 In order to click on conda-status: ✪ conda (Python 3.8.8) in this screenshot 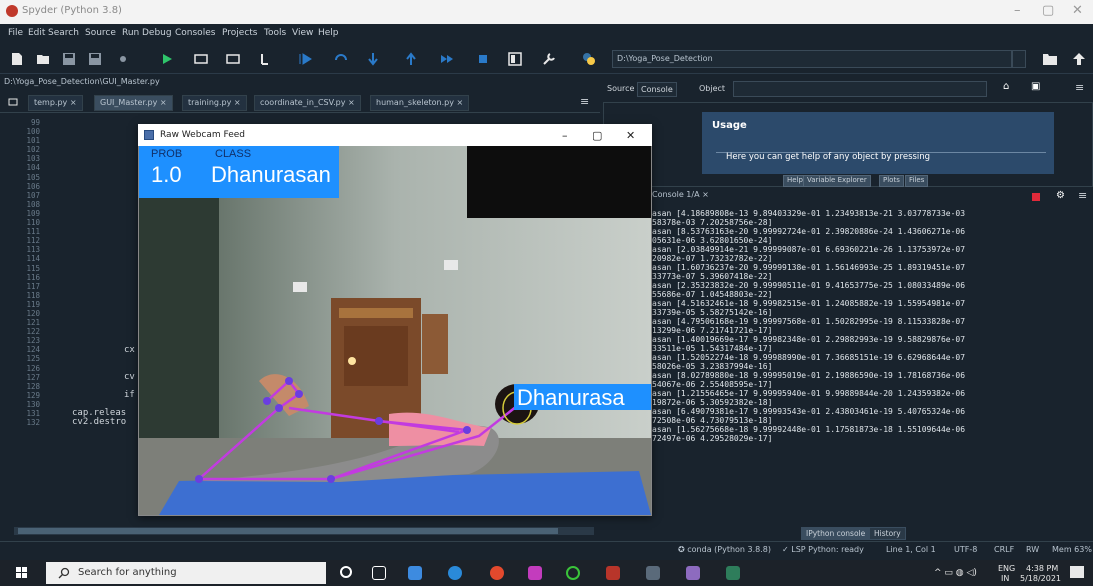, I will do `click(725, 549)`.